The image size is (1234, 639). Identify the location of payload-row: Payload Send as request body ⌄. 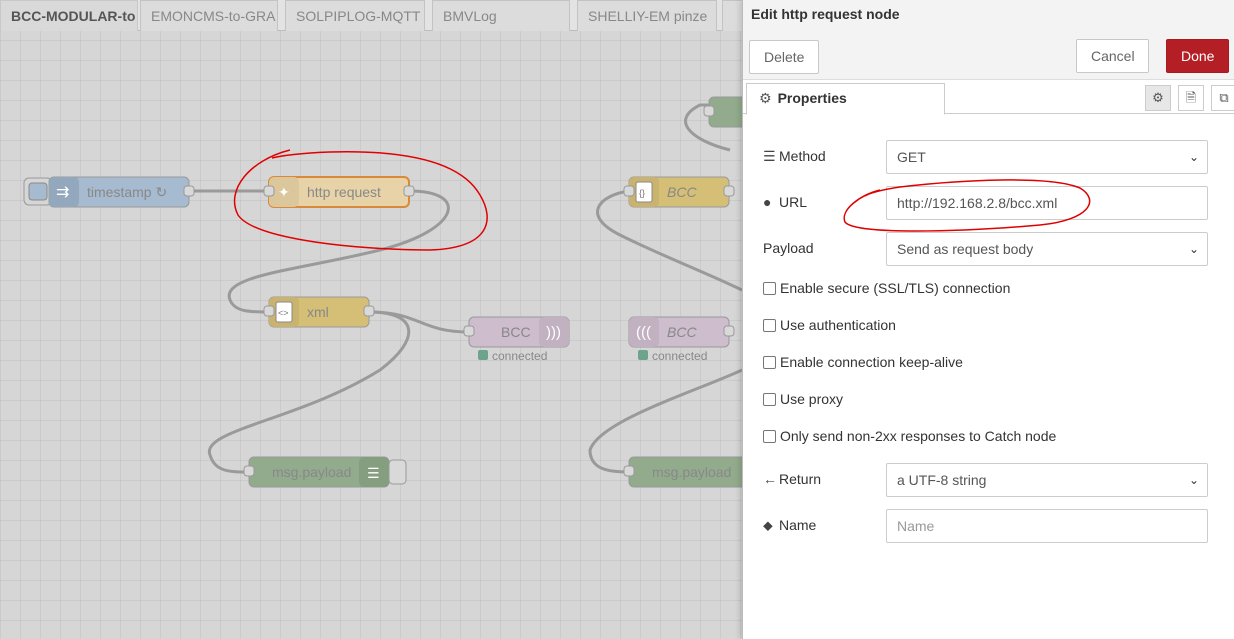
(985, 249).